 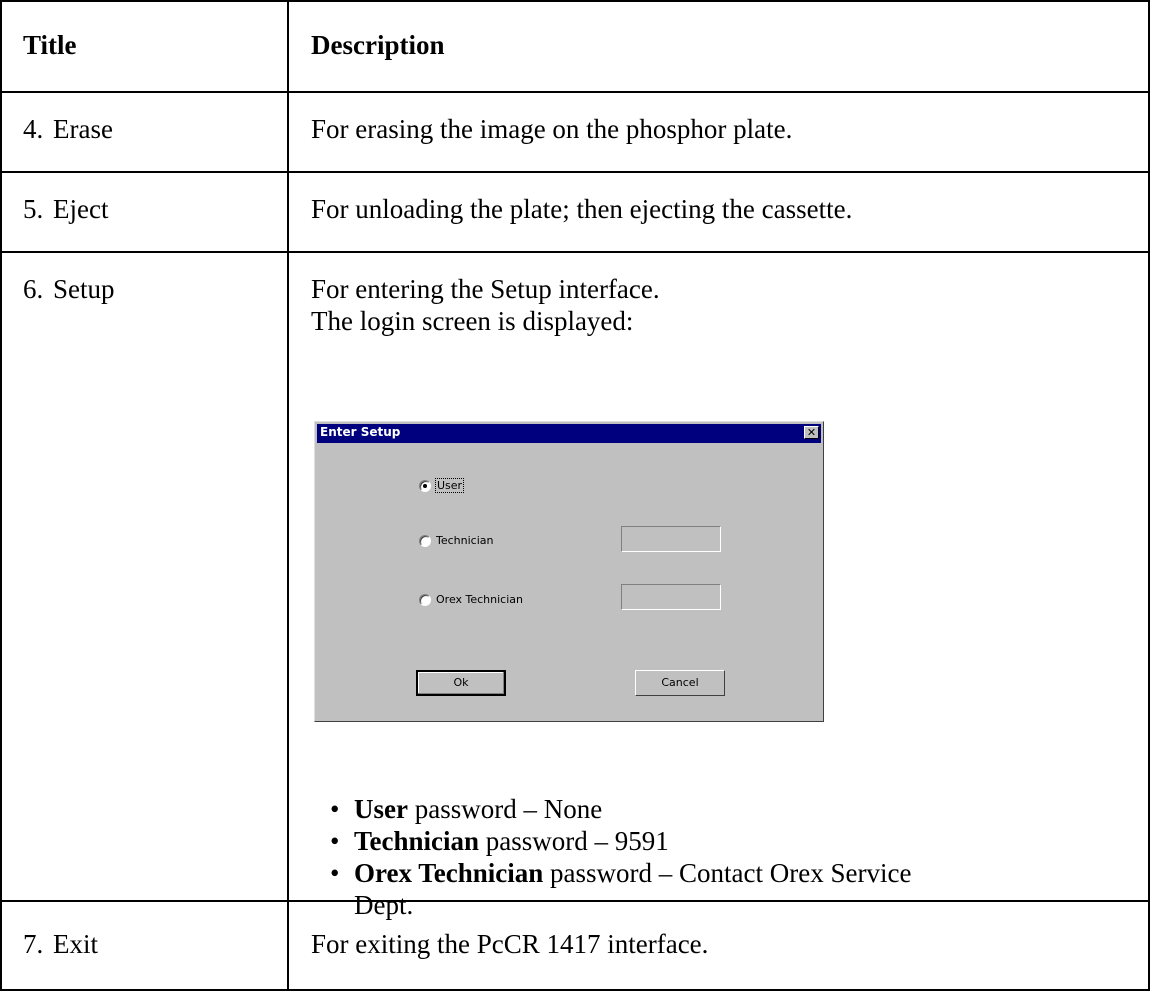 I want to click on list-item: Technician password – 9591, so click(x=620, y=841).